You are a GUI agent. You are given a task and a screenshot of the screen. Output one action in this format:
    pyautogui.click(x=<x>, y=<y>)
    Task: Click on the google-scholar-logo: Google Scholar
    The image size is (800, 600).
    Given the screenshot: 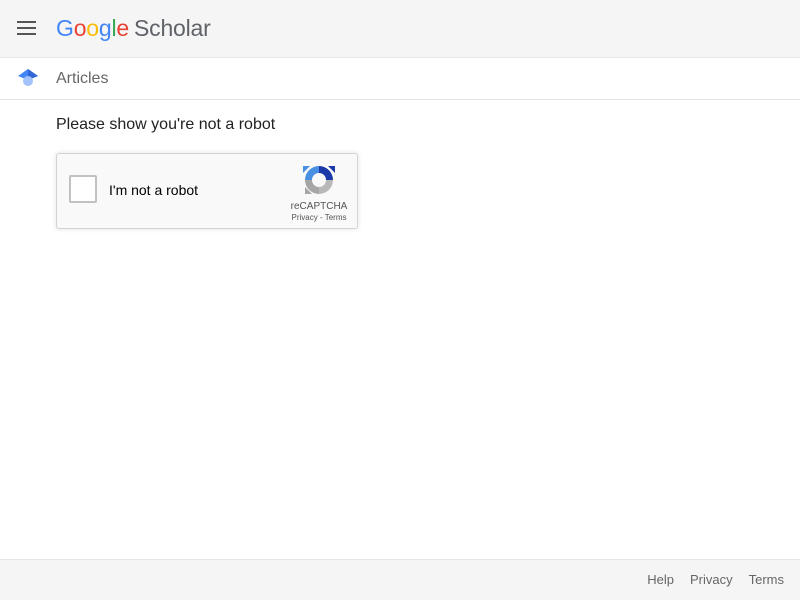 What is the action you would take?
    pyautogui.click(x=133, y=28)
    